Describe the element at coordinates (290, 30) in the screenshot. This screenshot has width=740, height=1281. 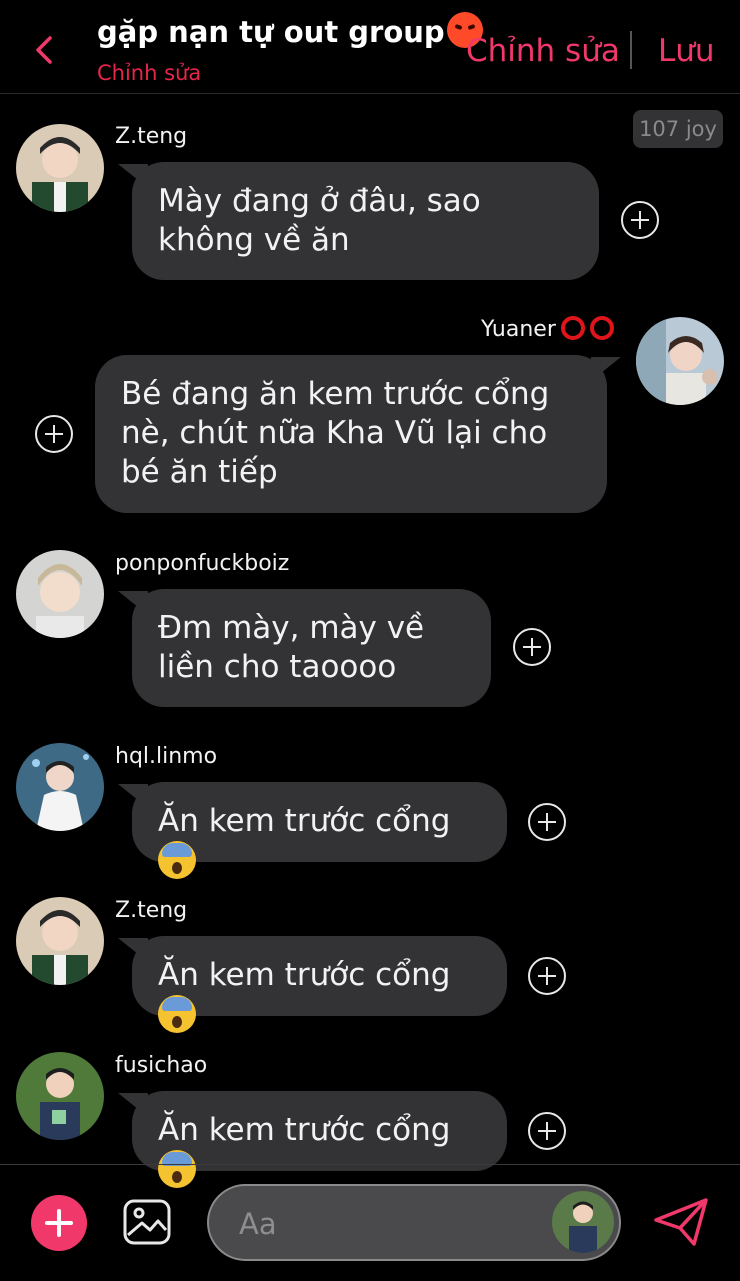
I see `chat-title: gặp nạn tự out group` at that location.